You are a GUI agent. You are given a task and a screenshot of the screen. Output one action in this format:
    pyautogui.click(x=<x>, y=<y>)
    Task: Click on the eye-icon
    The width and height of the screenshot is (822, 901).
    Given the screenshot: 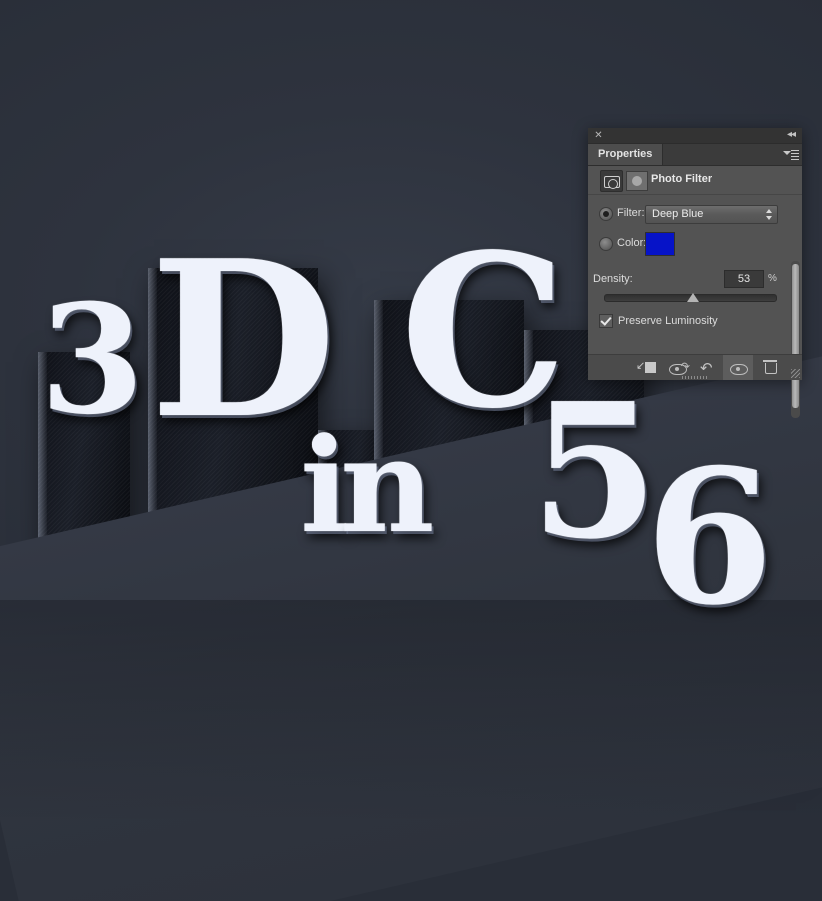 What is the action you would take?
    pyautogui.click(x=739, y=369)
    